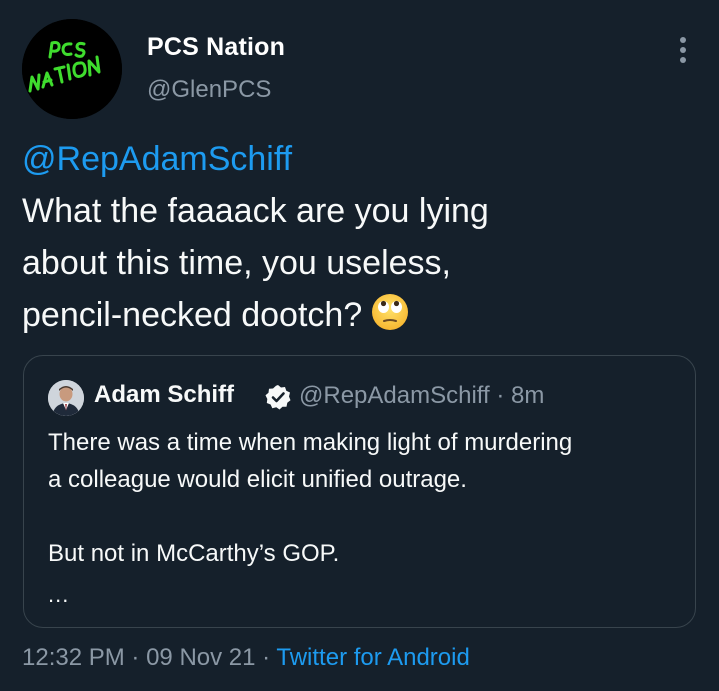 This screenshot has height=691, width=719. I want to click on mention-link: @RepAdamSchiff, so click(362, 159).